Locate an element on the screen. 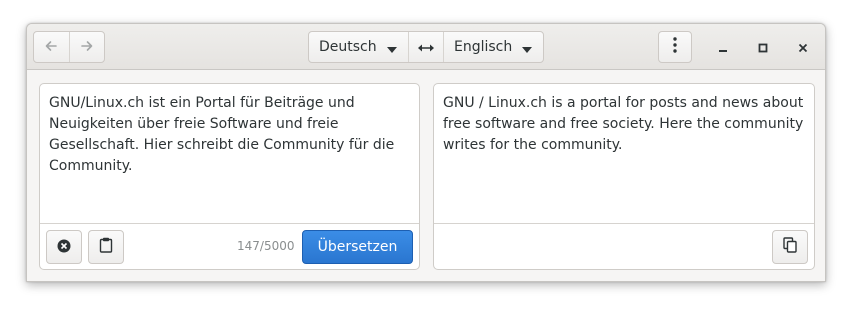 The height and width of the screenshot is (312, 852). back-button is located at coordinates (51, 47).